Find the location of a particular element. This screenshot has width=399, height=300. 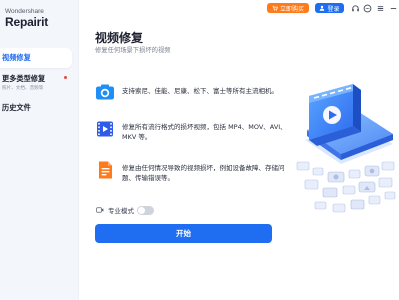

page-subtitle: 修复任何场景下损坏的视频 is located at coordinates (133, 50).